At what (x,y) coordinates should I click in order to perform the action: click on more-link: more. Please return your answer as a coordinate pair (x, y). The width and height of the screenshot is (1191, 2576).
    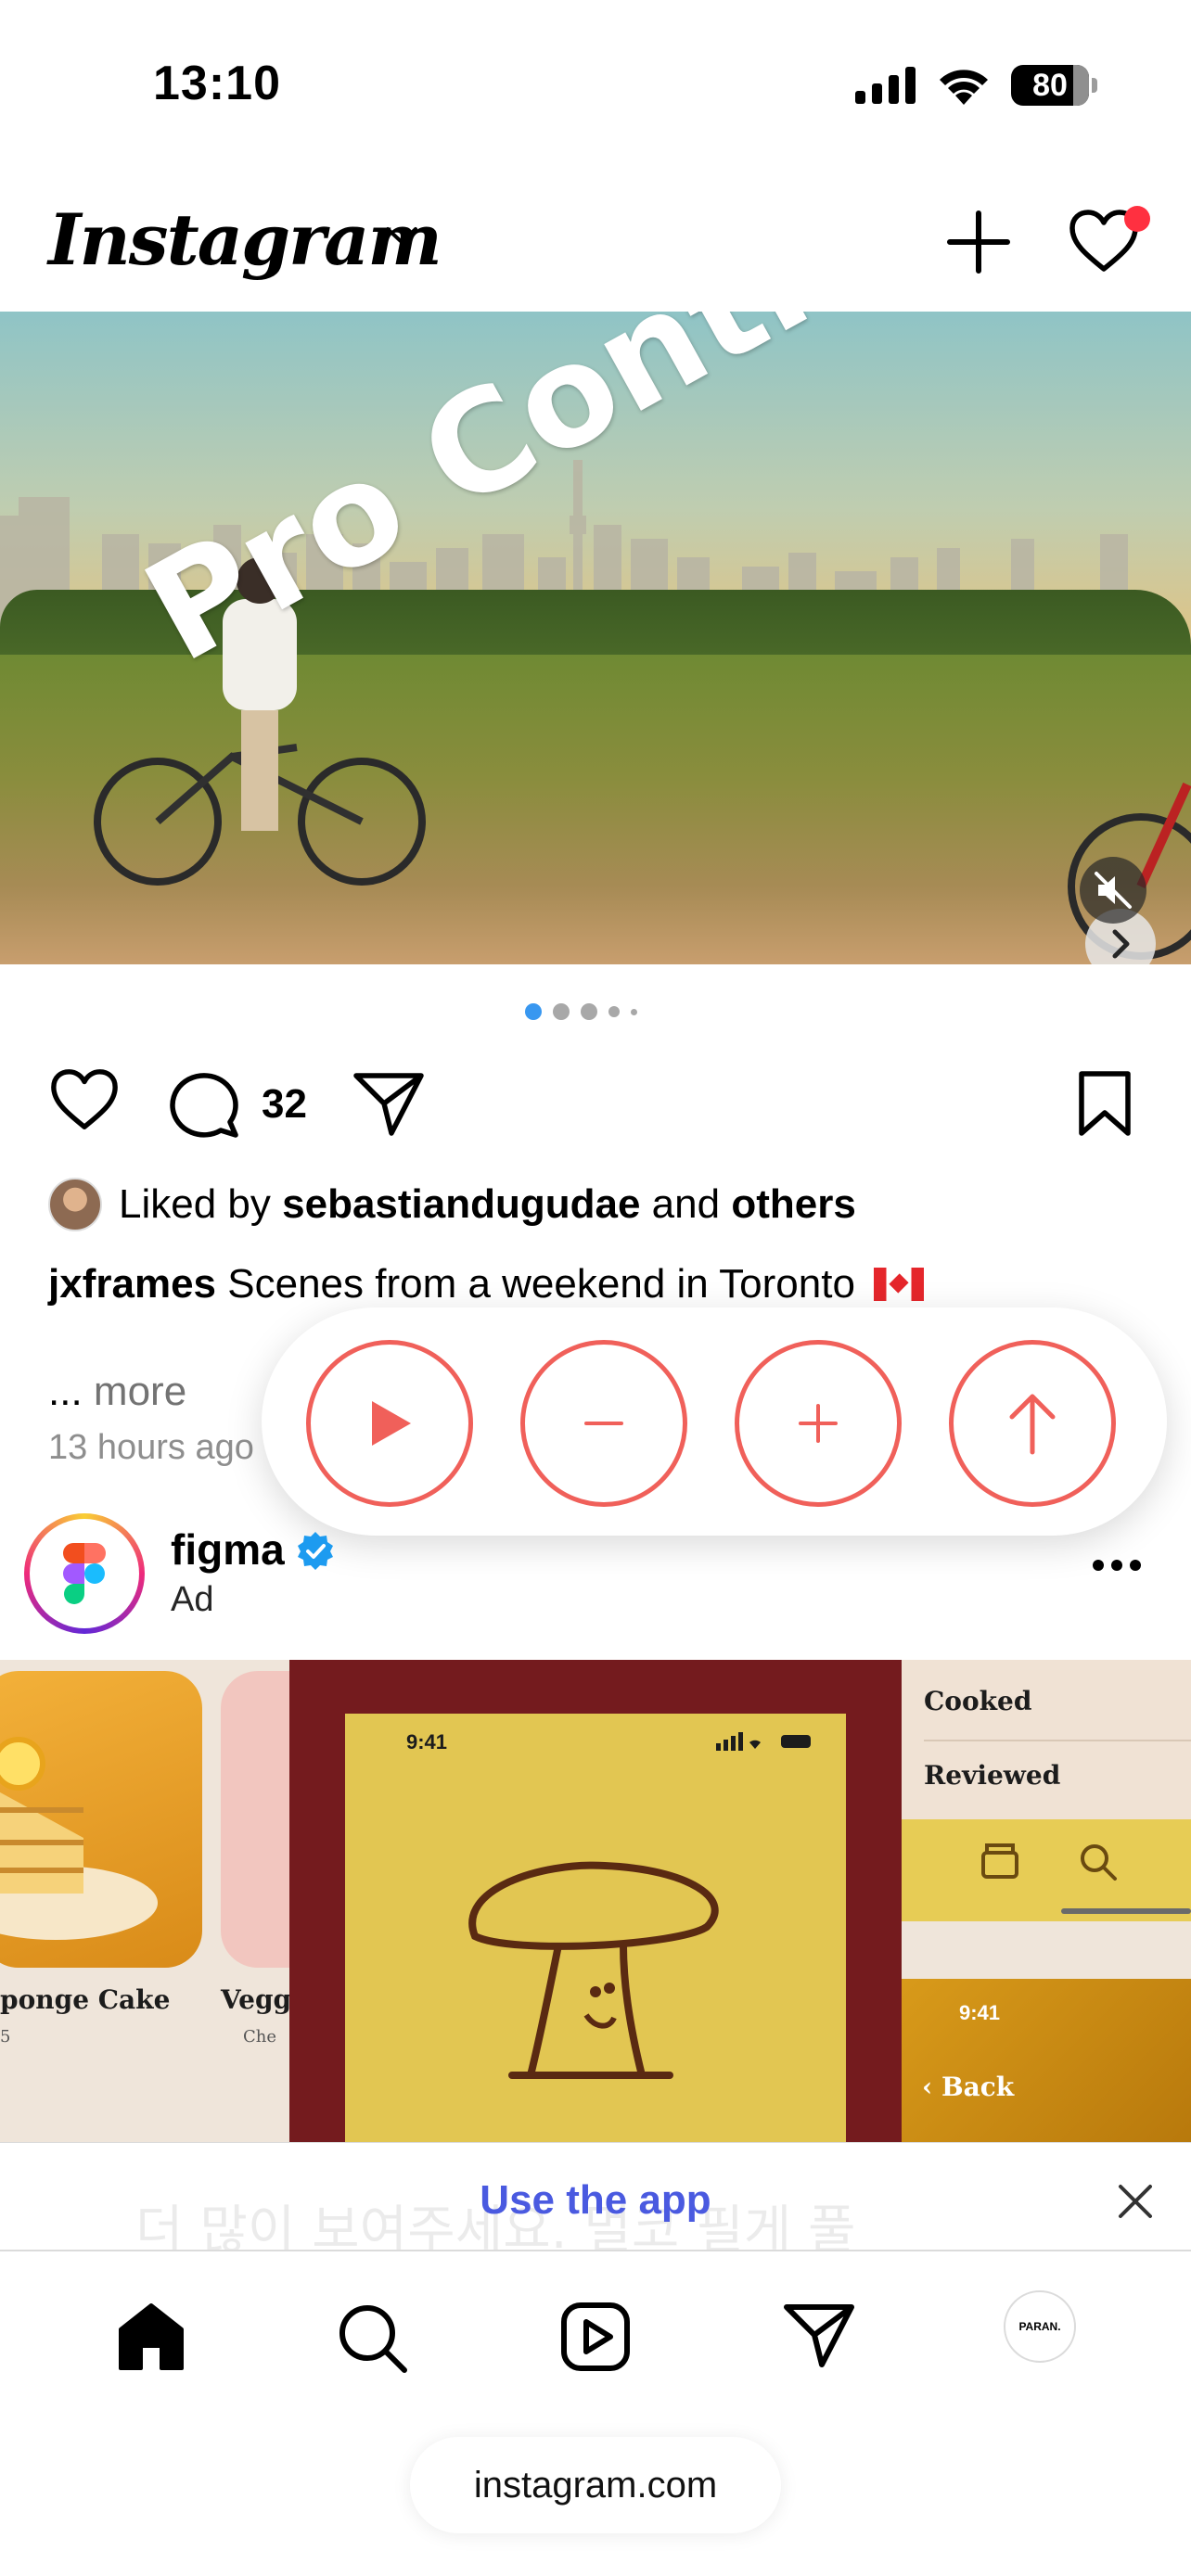
    Looking at the image, I should click on (140, 1391).